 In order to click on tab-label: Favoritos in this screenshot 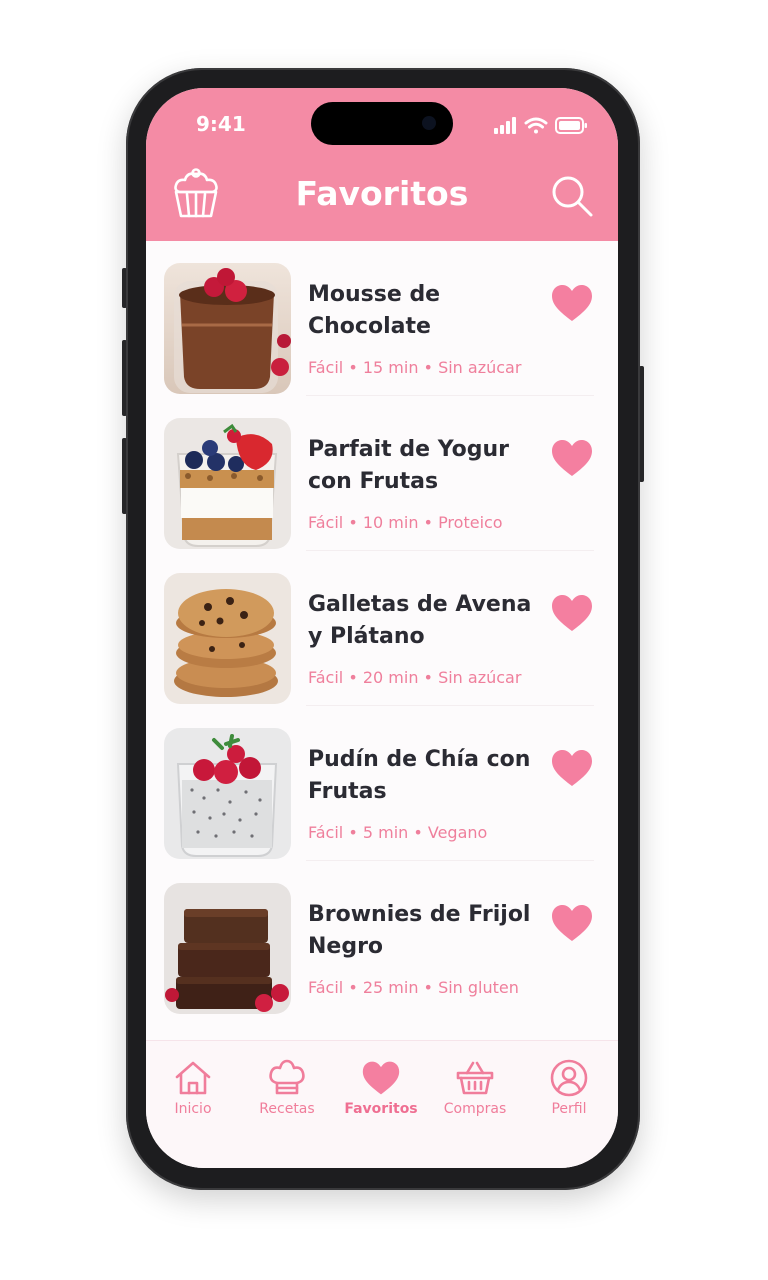, I will do `click(381, 1109)`.